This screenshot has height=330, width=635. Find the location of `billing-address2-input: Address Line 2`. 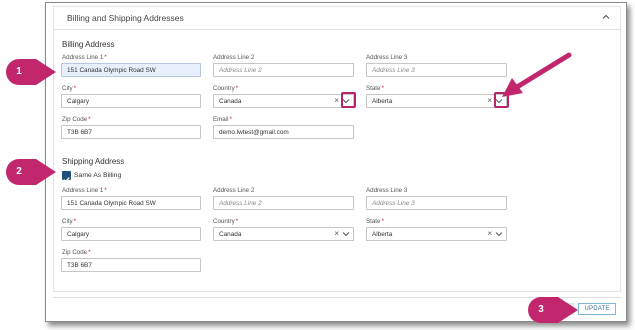

billing-address2-input: Address Line 2 is located at coordinates (283, 70).